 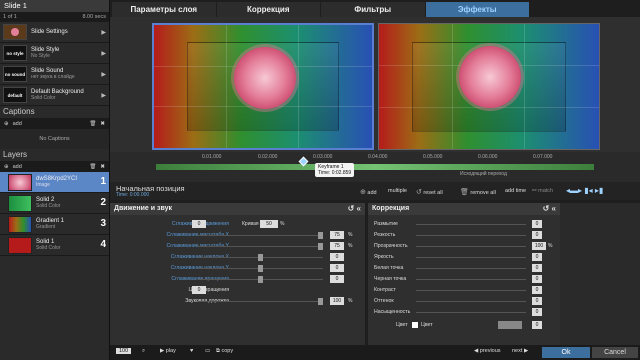 What do you see at coordinates (391, 246) in the screenshot?
I see `corr-label: Прозрачность` at bounding box center [391, 246].